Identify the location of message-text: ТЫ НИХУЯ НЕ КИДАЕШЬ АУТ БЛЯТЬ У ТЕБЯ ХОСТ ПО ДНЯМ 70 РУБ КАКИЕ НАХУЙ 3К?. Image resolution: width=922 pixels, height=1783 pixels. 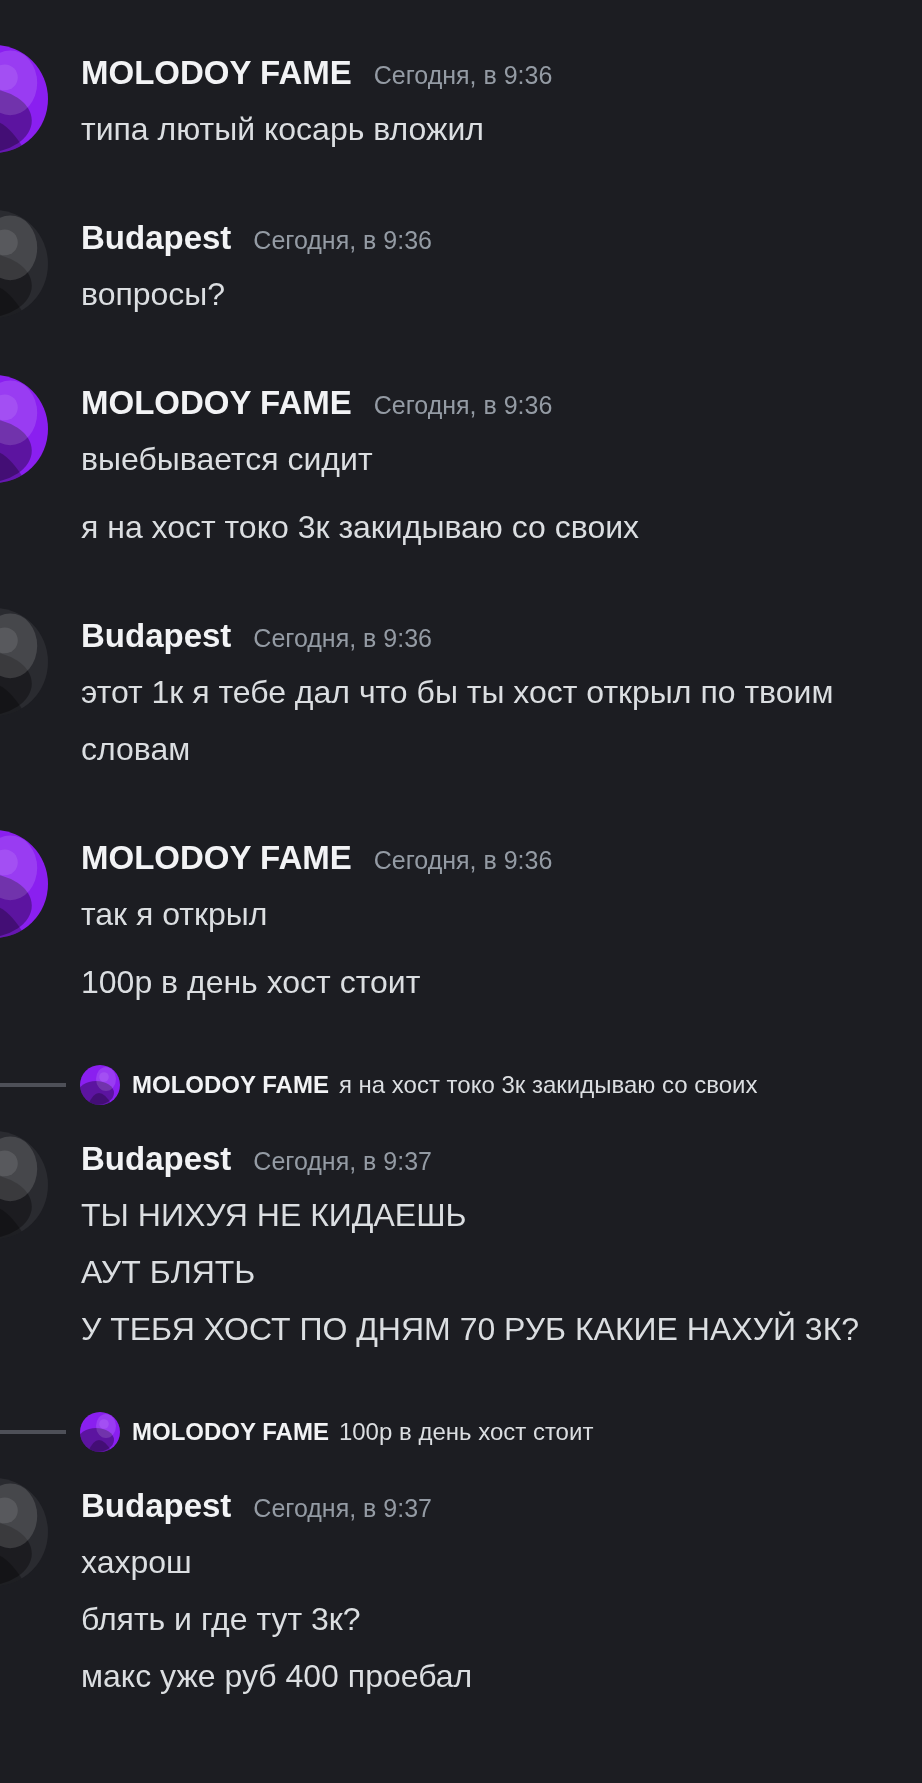
(471, 1272).